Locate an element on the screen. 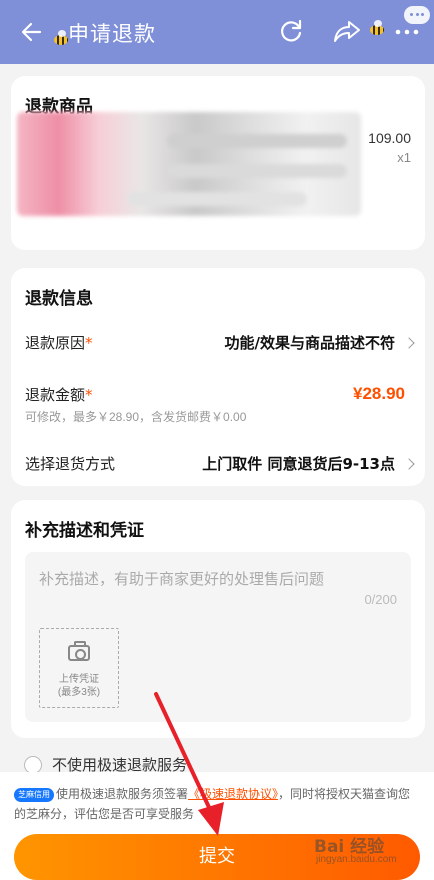 This screenshot has width=434, height=880. radio-button is located at coordinates (33, 764).